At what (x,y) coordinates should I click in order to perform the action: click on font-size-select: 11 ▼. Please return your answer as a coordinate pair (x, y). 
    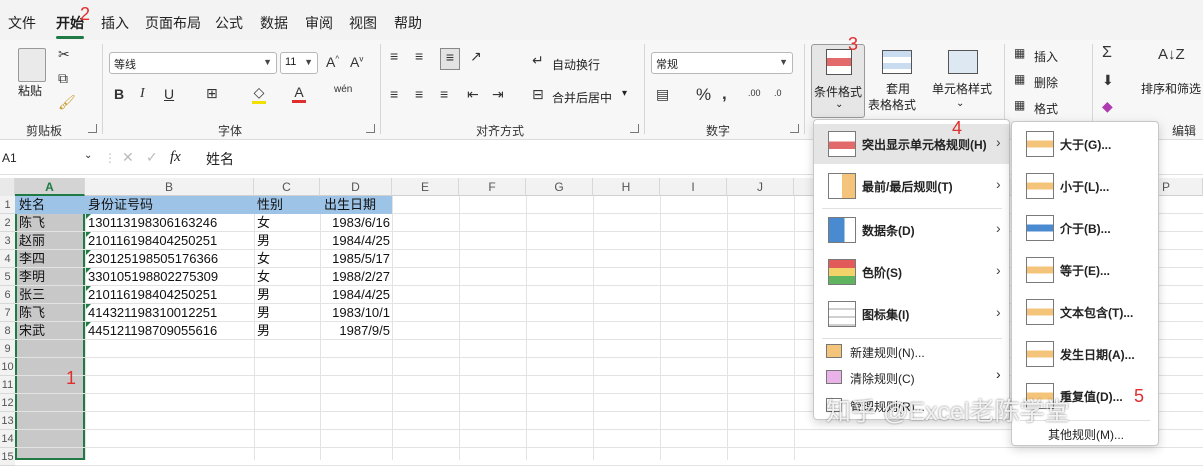
    Looking at the image, I should click on (299, 63).